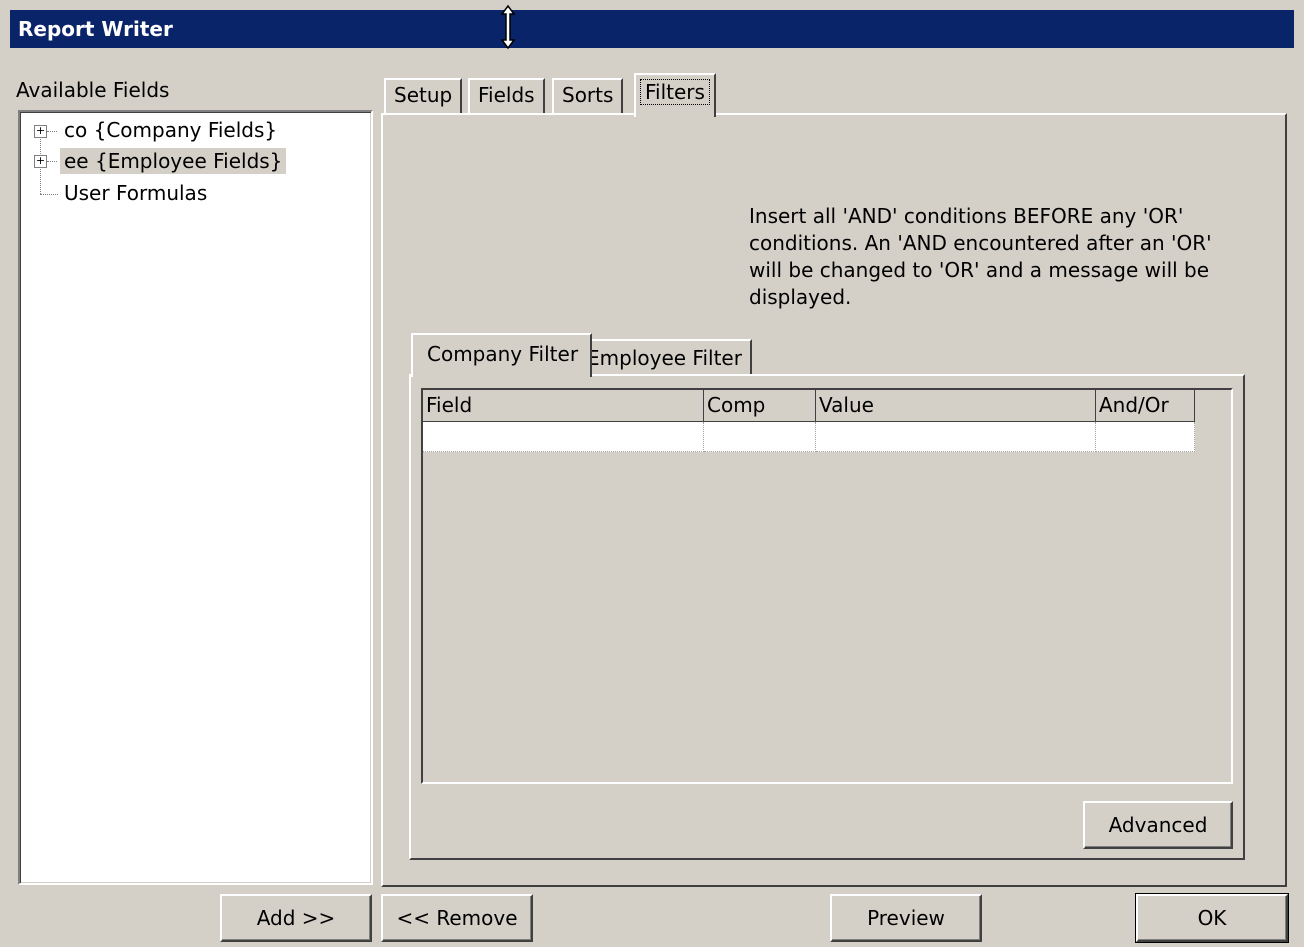 This screenshot has height=947, width=1304. Describe the element at coordinates (173, 161) in the screenshot. I see `tree-item-employee-fields: ee {Employee Fields}` at that location.